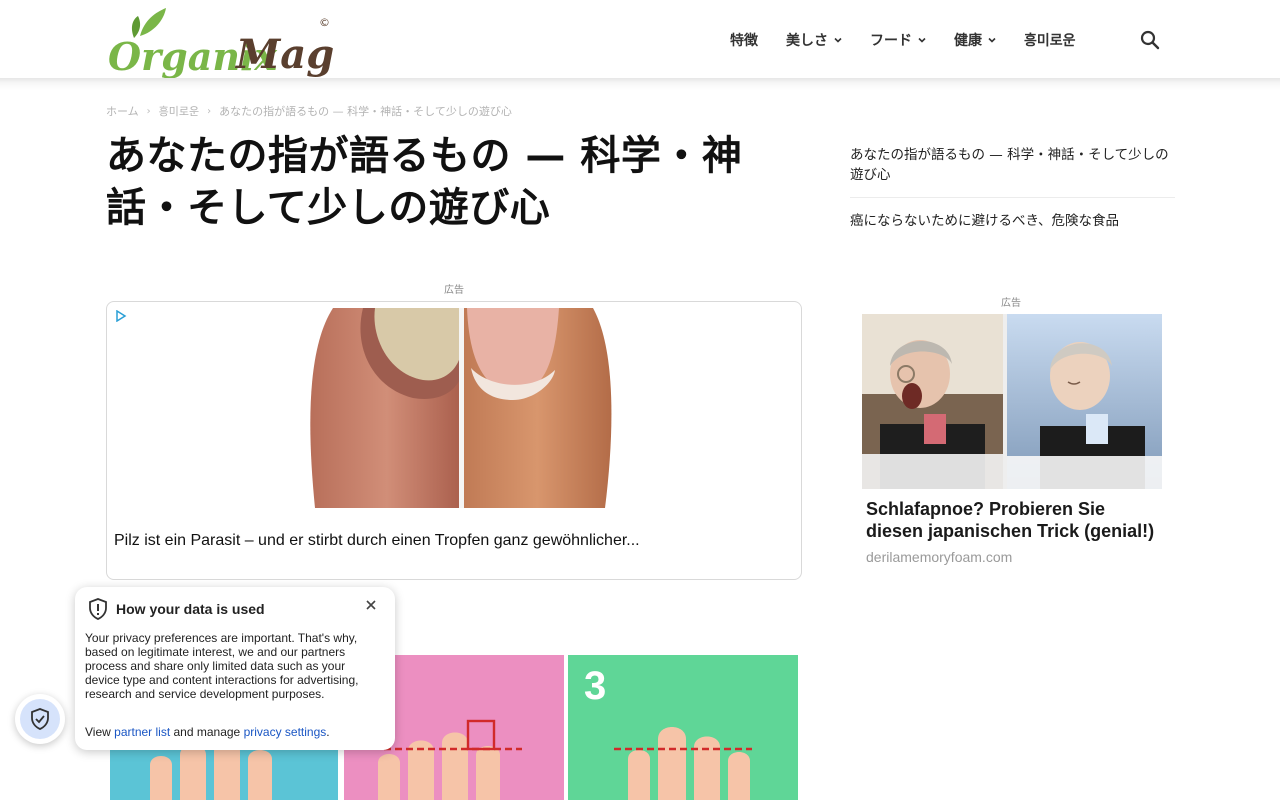 Image resolution: width=1280 pixels, height=800 pixels. I want to click on privacy-fab-inner, so click(40, 719).